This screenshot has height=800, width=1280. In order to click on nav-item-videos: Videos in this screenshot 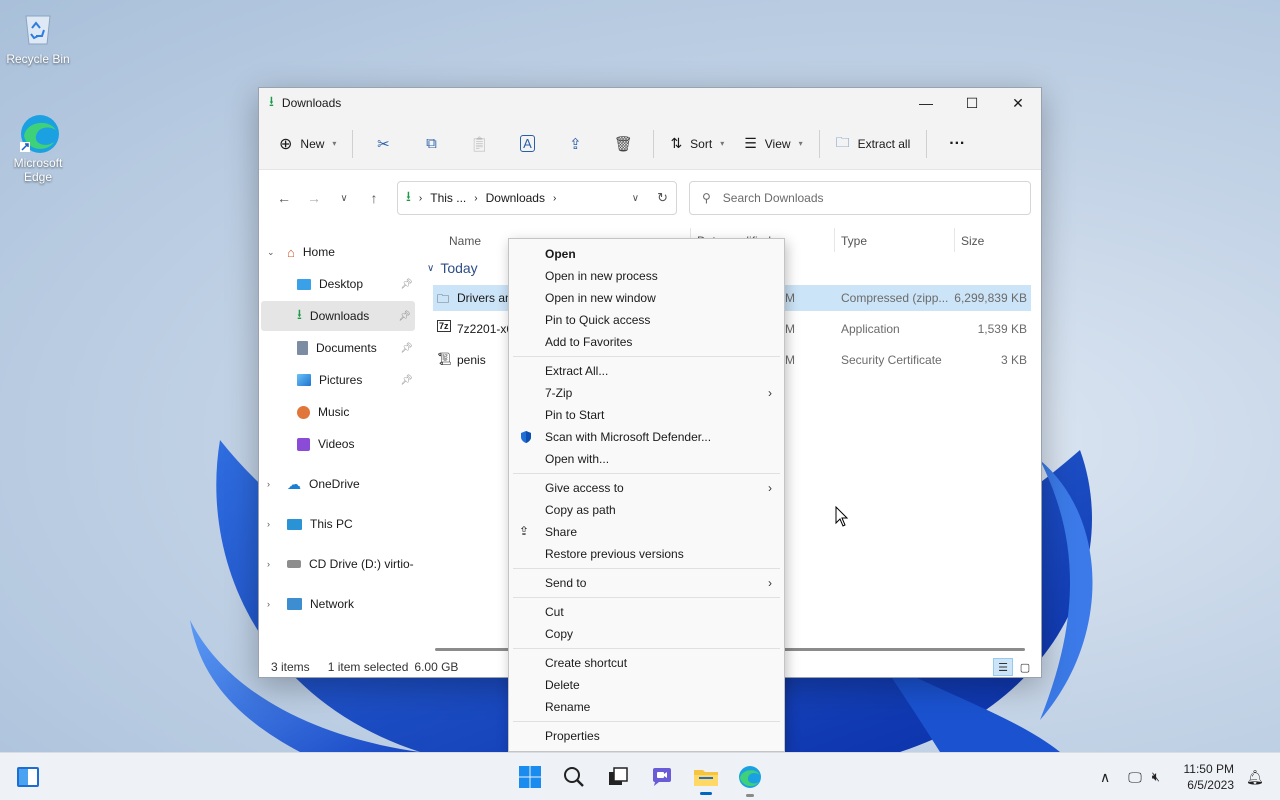, I will do `click(355, 444)`.